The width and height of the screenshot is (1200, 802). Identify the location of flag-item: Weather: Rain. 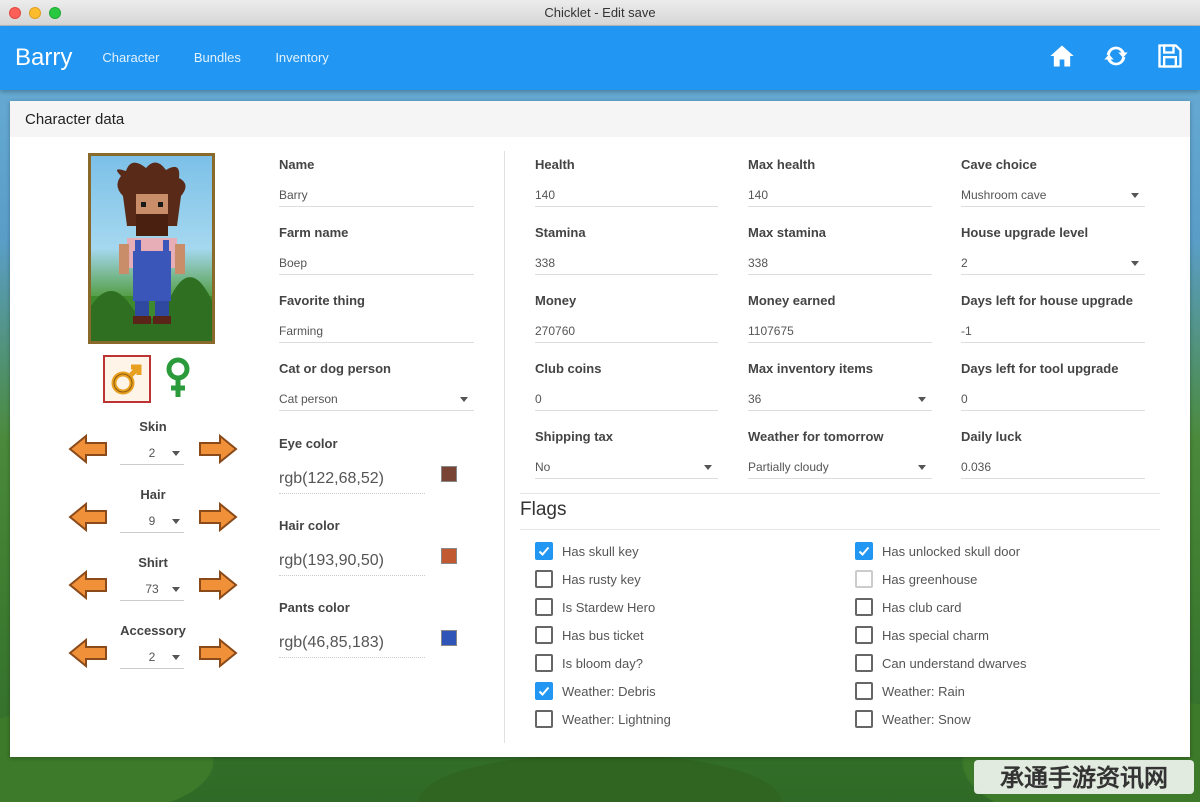
(910, 691).